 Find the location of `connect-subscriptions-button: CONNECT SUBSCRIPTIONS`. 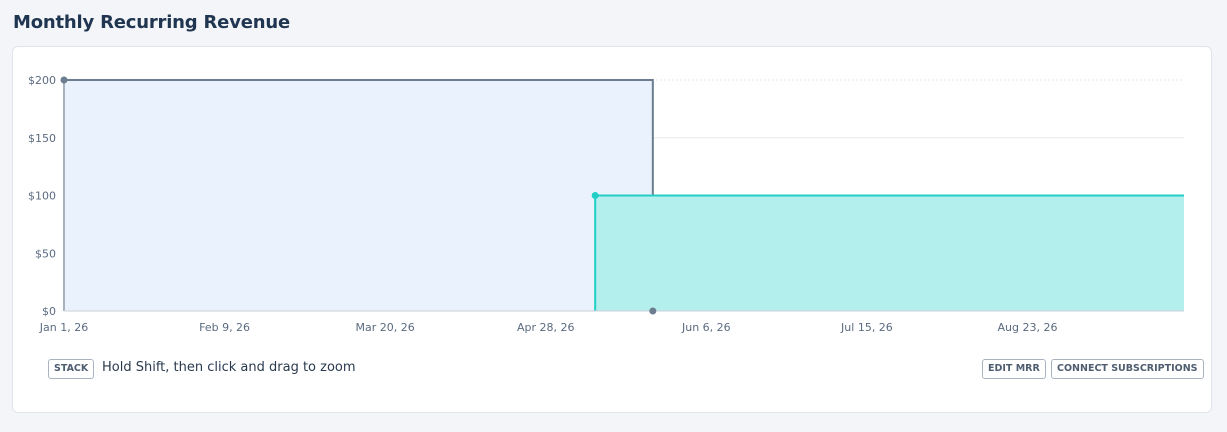

connect-subscriptions-button: CONNECT SUBSCRIPTIONS is located at coordinates (1127, 369).